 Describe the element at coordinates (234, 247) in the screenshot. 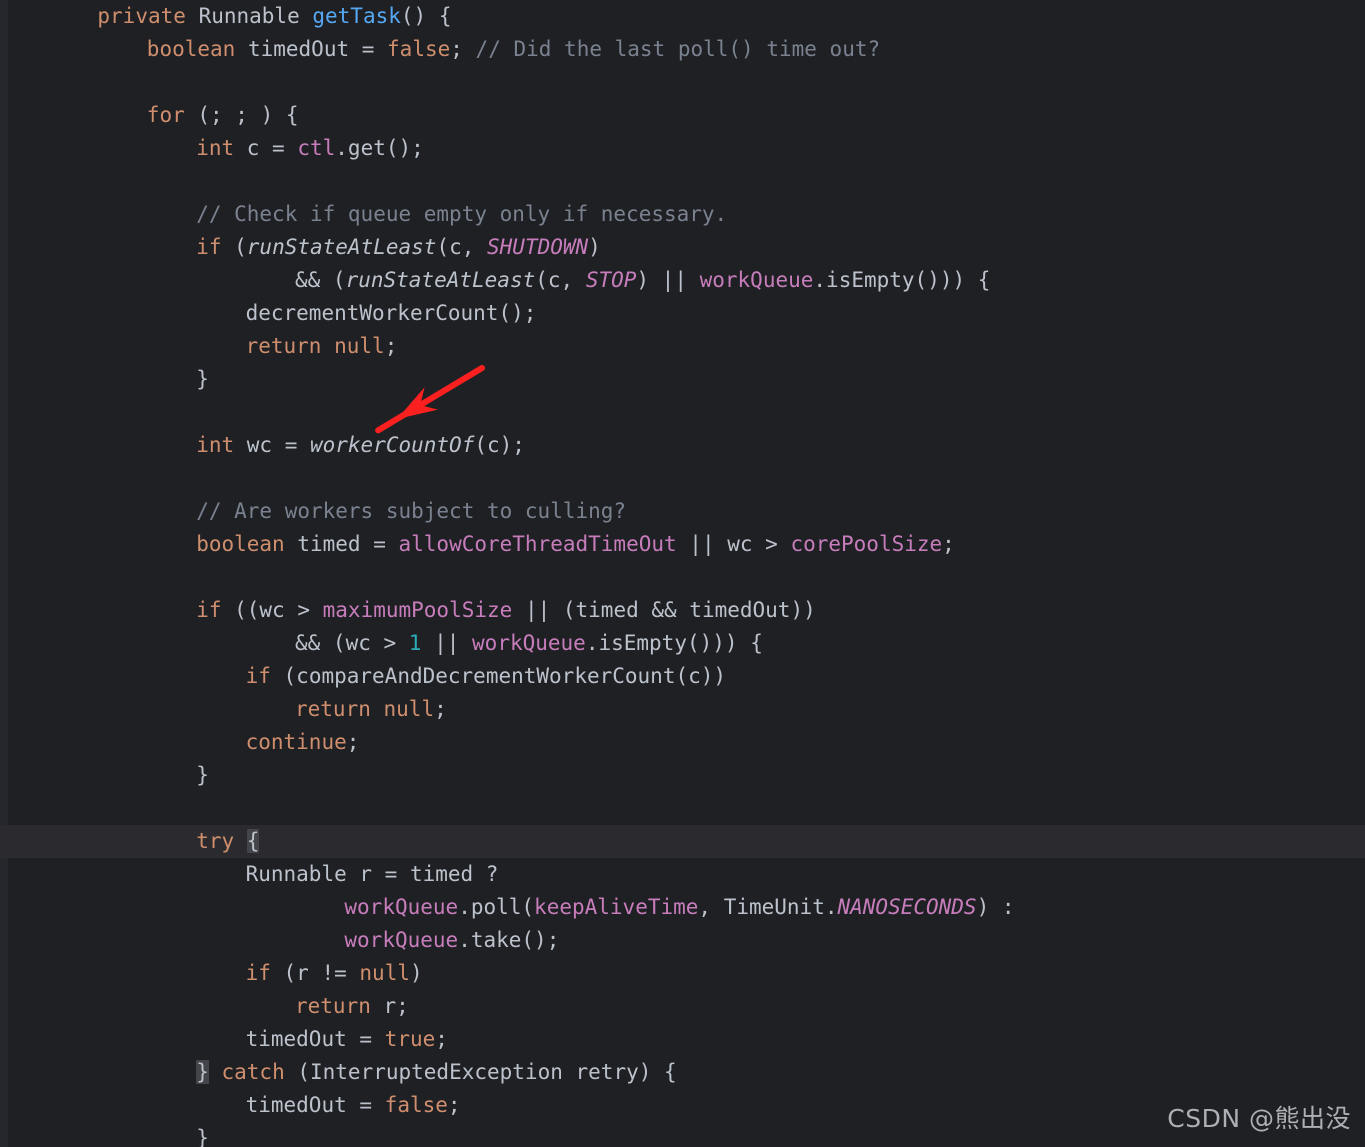

I see `code-token: (` at that location.